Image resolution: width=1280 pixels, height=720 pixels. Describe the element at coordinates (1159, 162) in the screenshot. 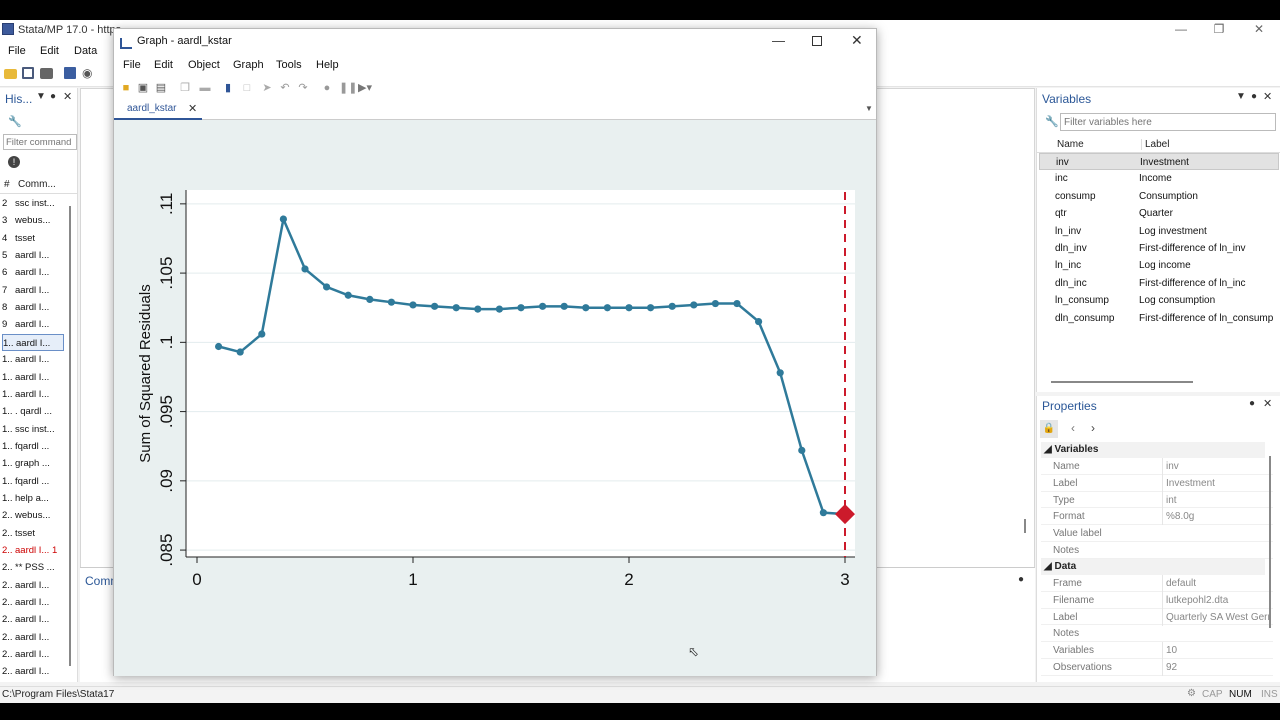

I see `variable-row: inv Investment` at that location.